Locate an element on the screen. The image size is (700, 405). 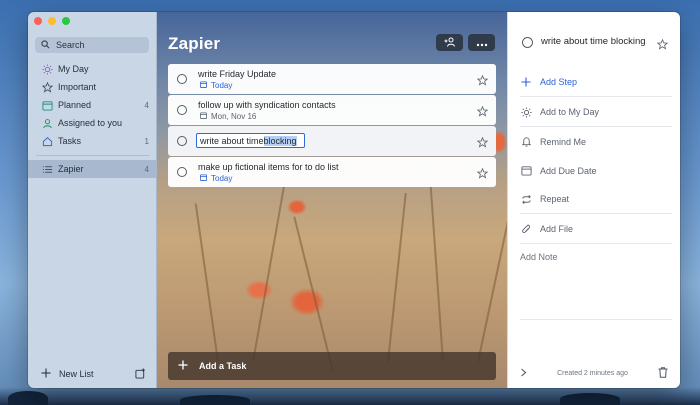
add-to-my-day-button: Add to My Day is located at coordinates (596, 112).